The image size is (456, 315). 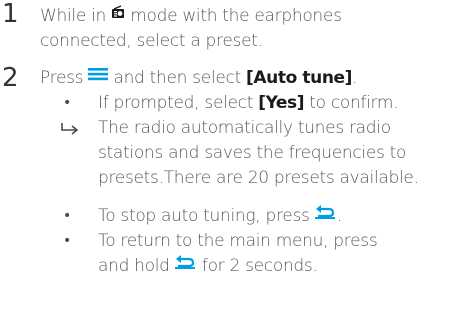 What do you see at coordinates (178, 103) in the screenshot?
I see `sub-bullet-1-text: If prompted, select` at bounding box center [178, 103].